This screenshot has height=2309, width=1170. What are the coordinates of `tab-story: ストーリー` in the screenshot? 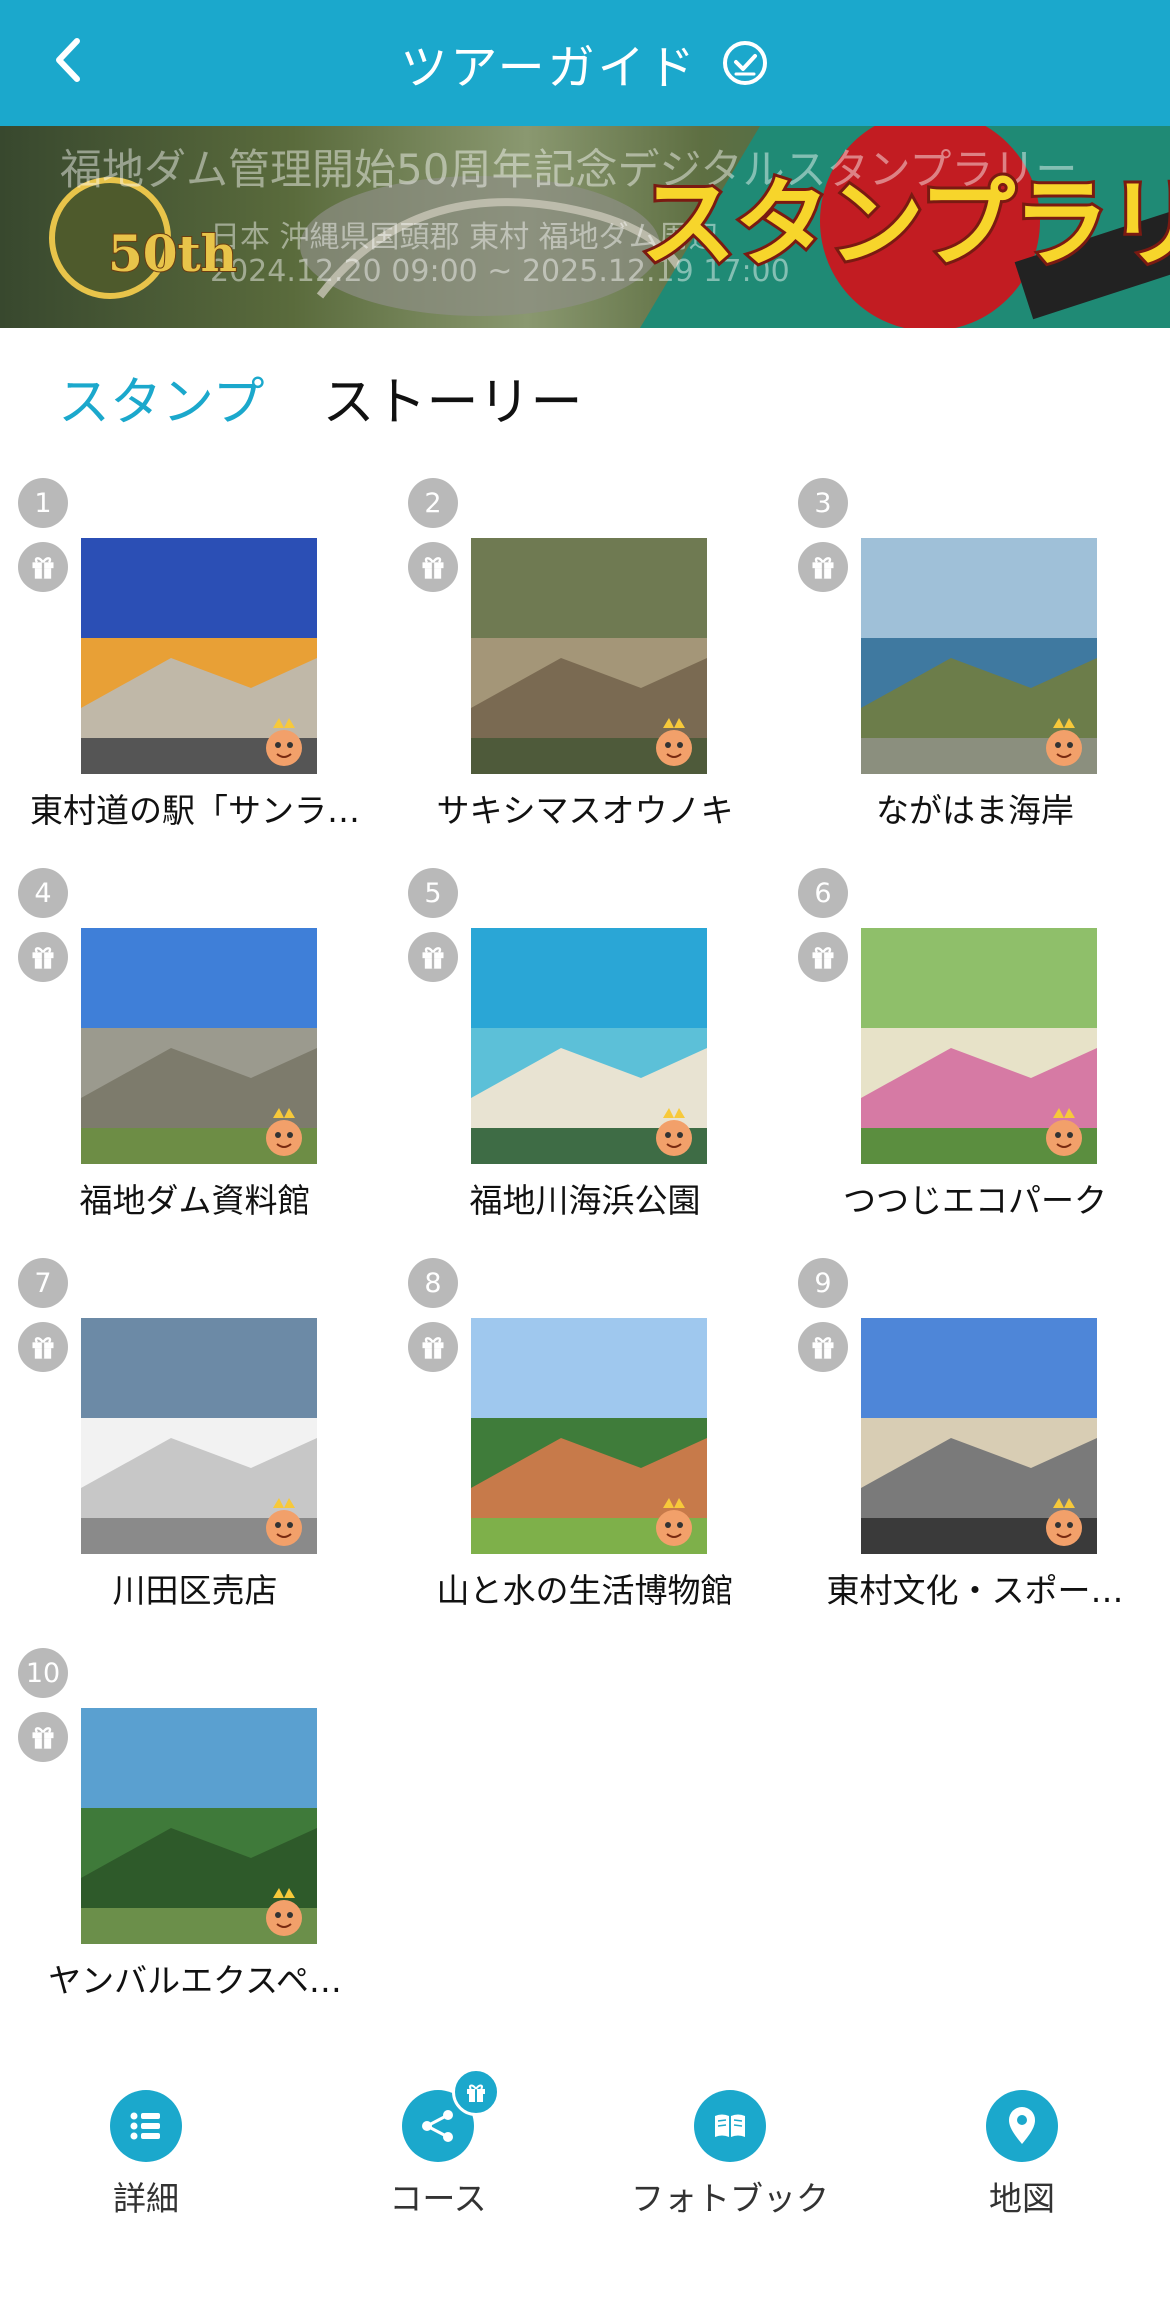 It's located at (452, 397).